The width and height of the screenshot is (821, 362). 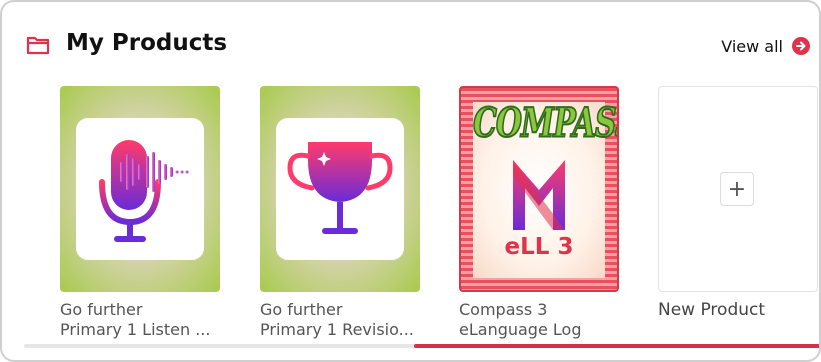 I want to click on trophy-icon, so click(x=340, y=188).